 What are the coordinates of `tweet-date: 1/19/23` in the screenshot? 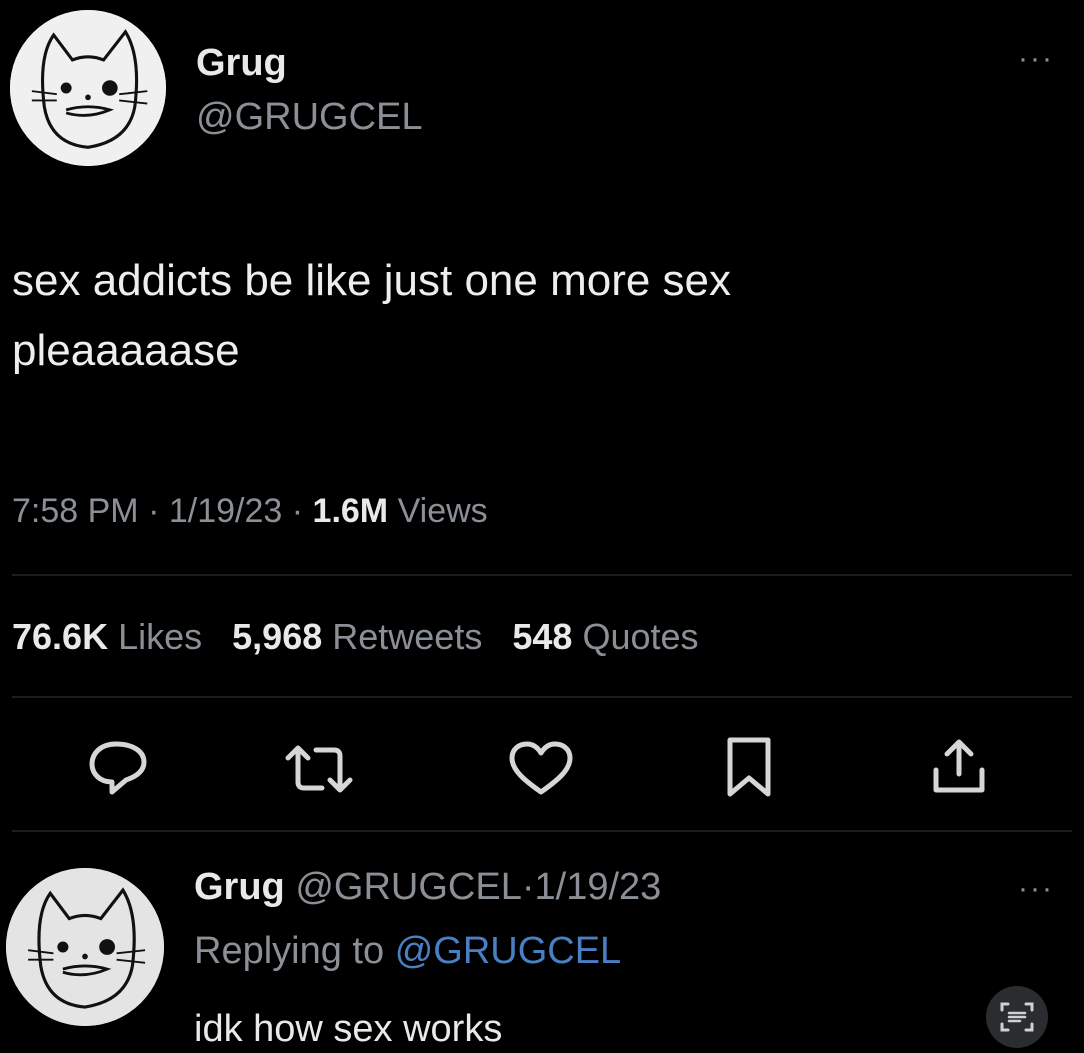 It's located at (225, 511).